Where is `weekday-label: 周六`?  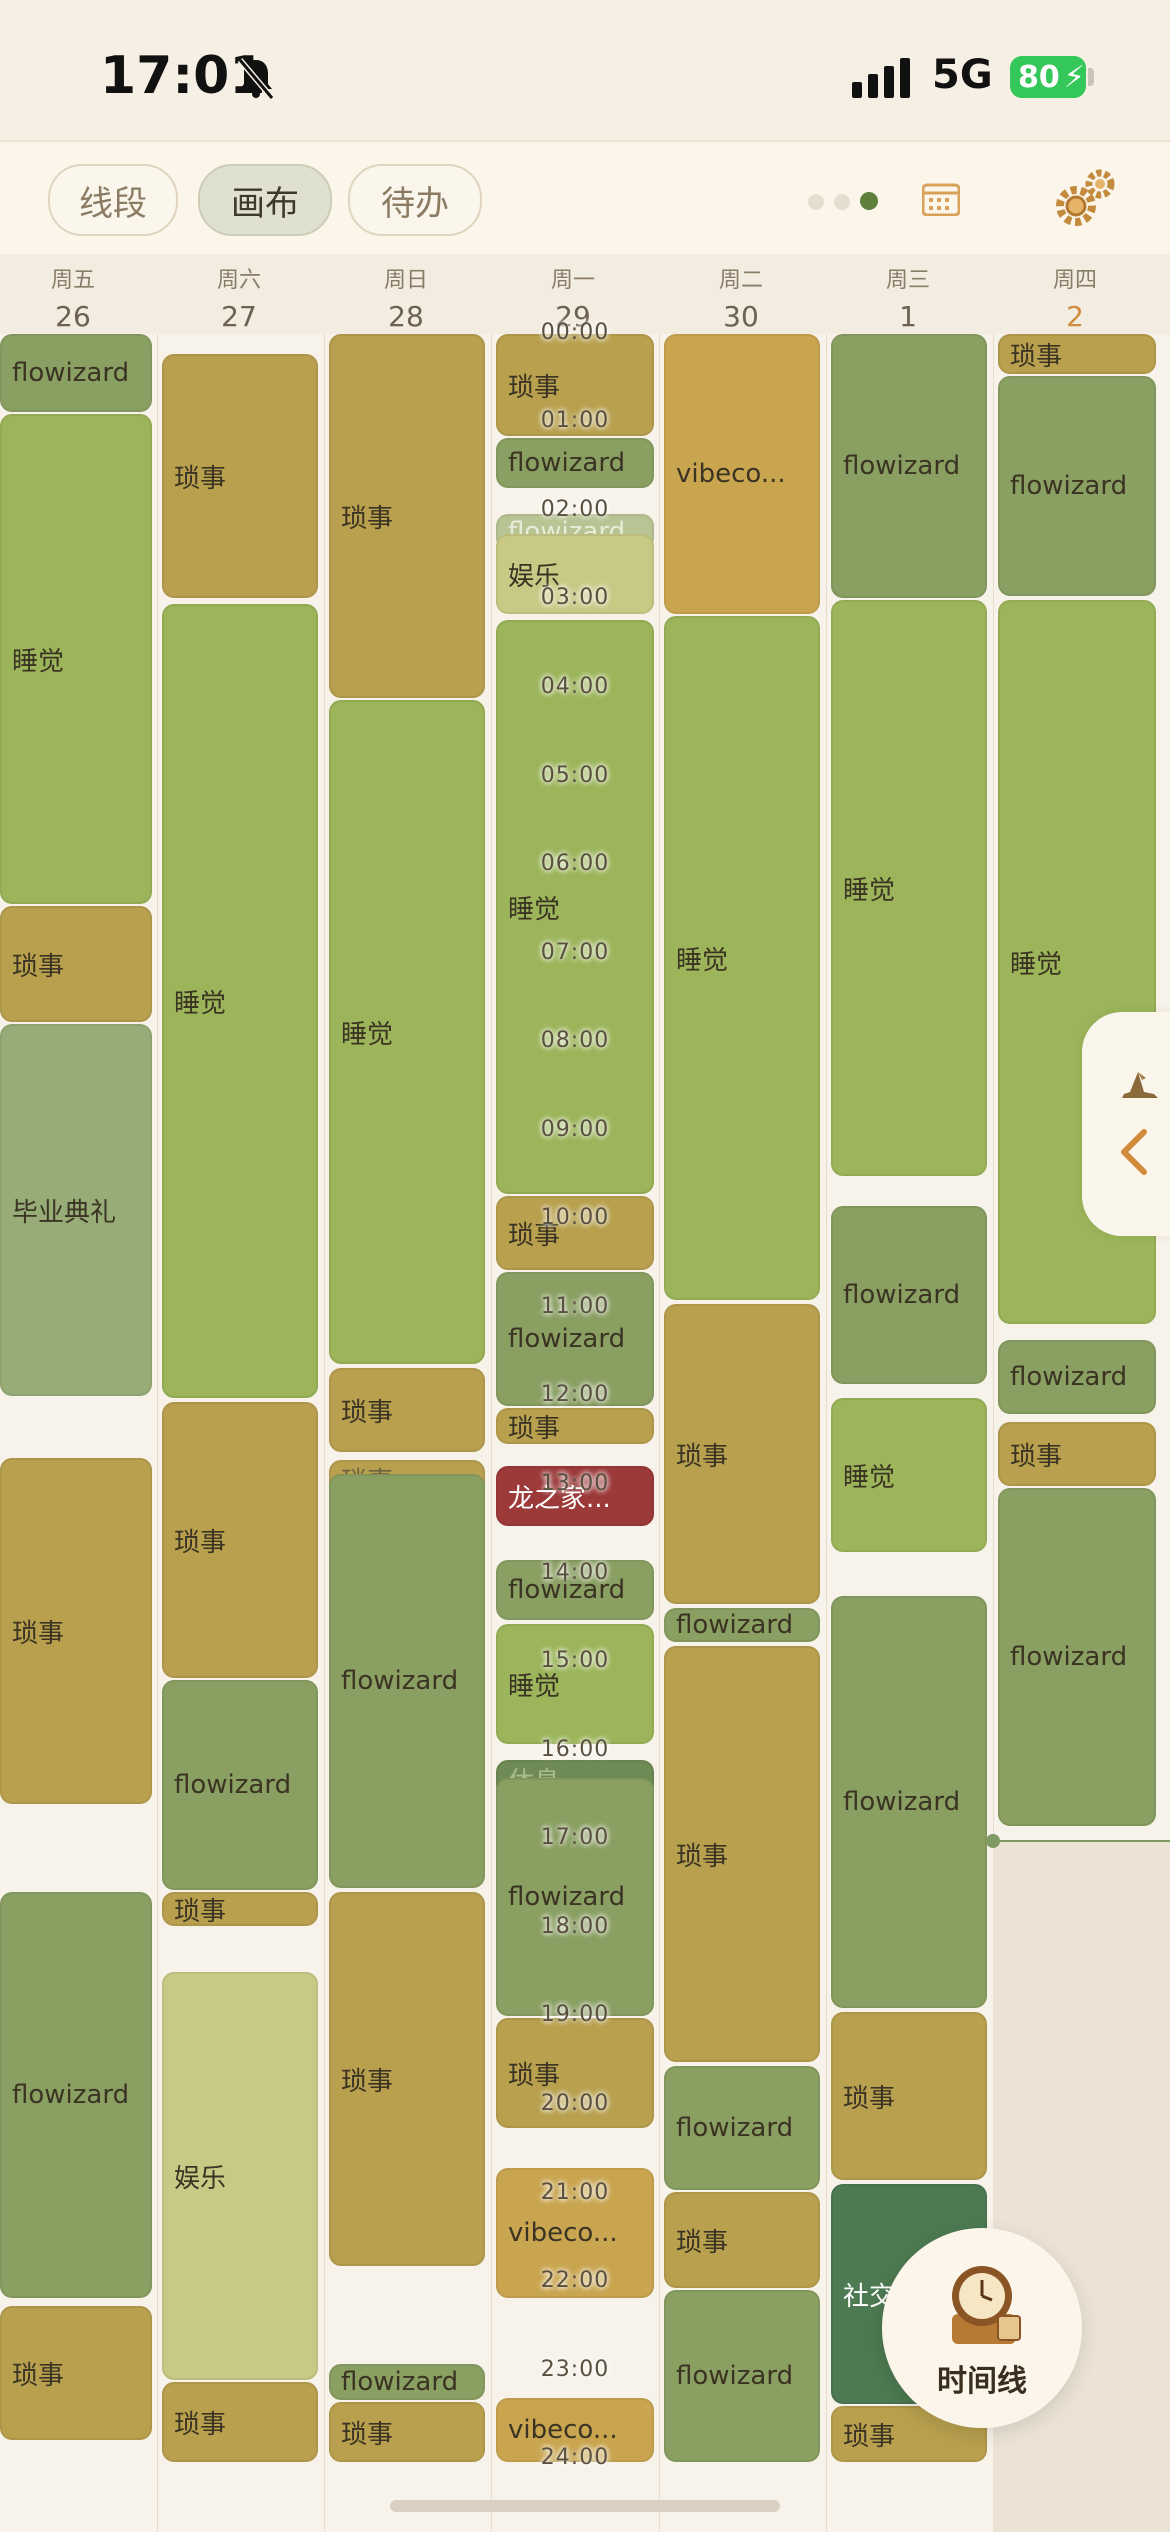 weekday-label: 周六 is located at coordinates (238, 280).